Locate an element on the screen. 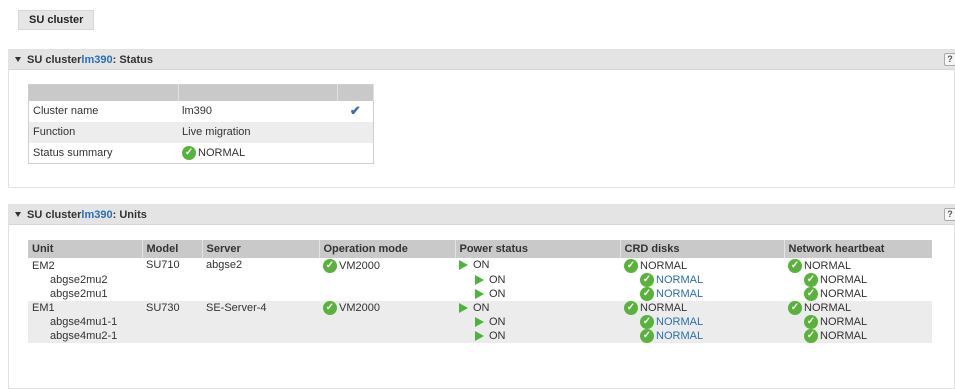 This screenshot has height=389, width=955. sub-unit-name: abgse4mu1-1 is located at coordinates (85, 322).